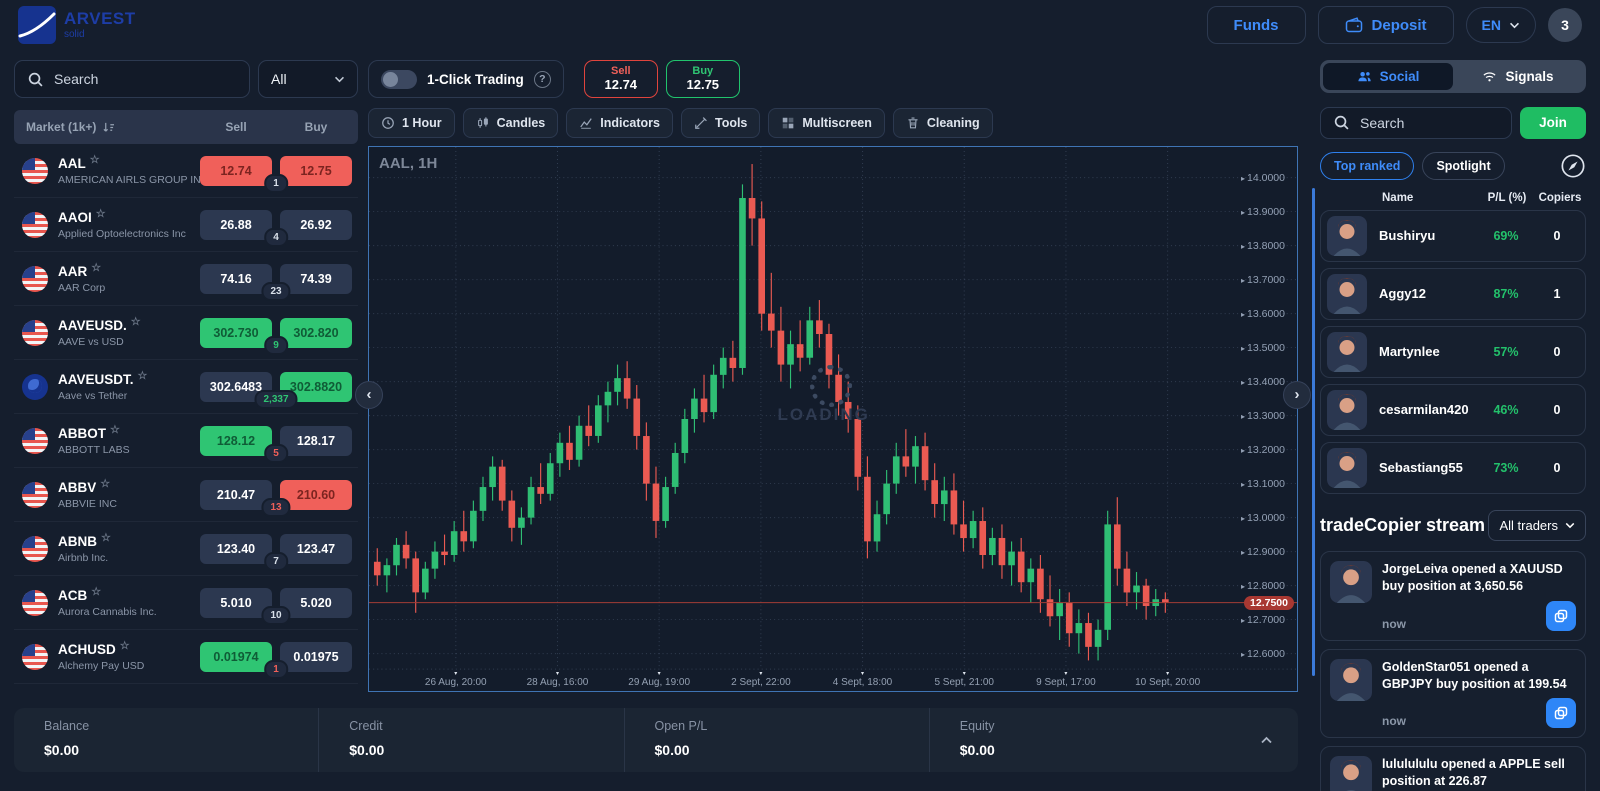  Describe the element at coordinates (186, 495) in the screenshot. I see `watchlist-row: ABBV ☆ ABBVIE INC 210.47 210.60 13` at that location.